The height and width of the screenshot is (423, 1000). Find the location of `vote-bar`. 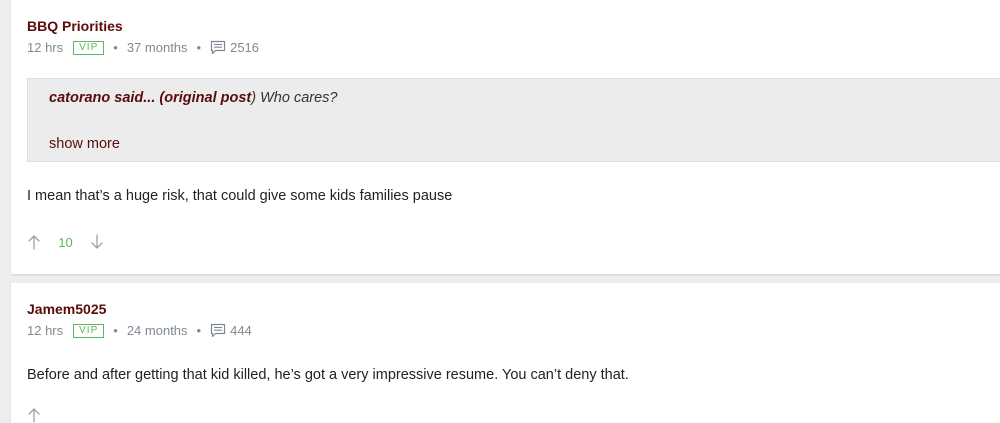

vote-bar is located at coordinates (34, 415).